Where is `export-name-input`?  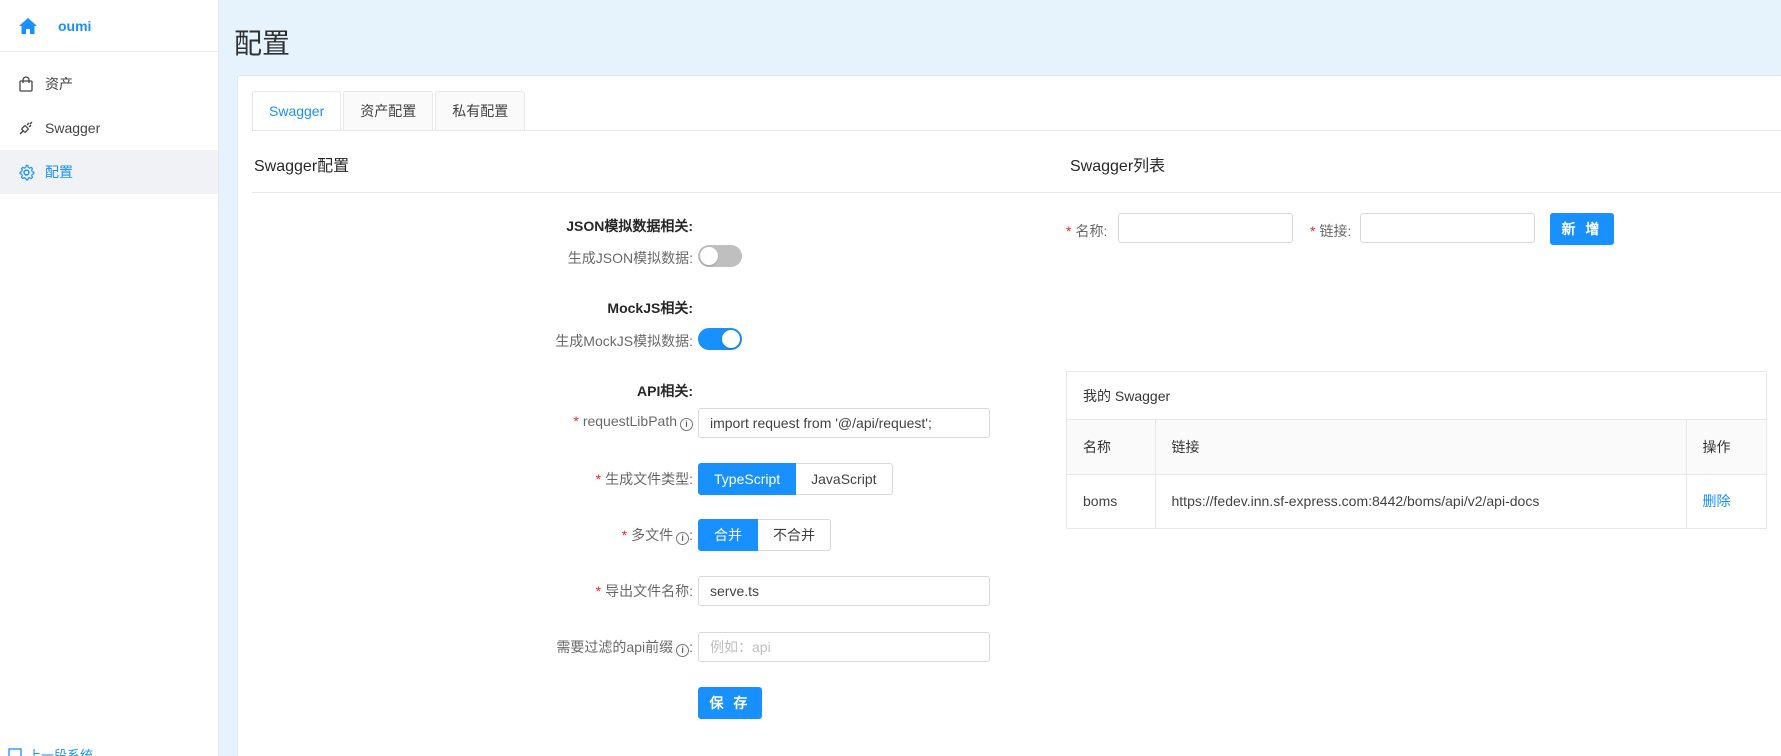 export-name-input is located at coordinates (844, 591).